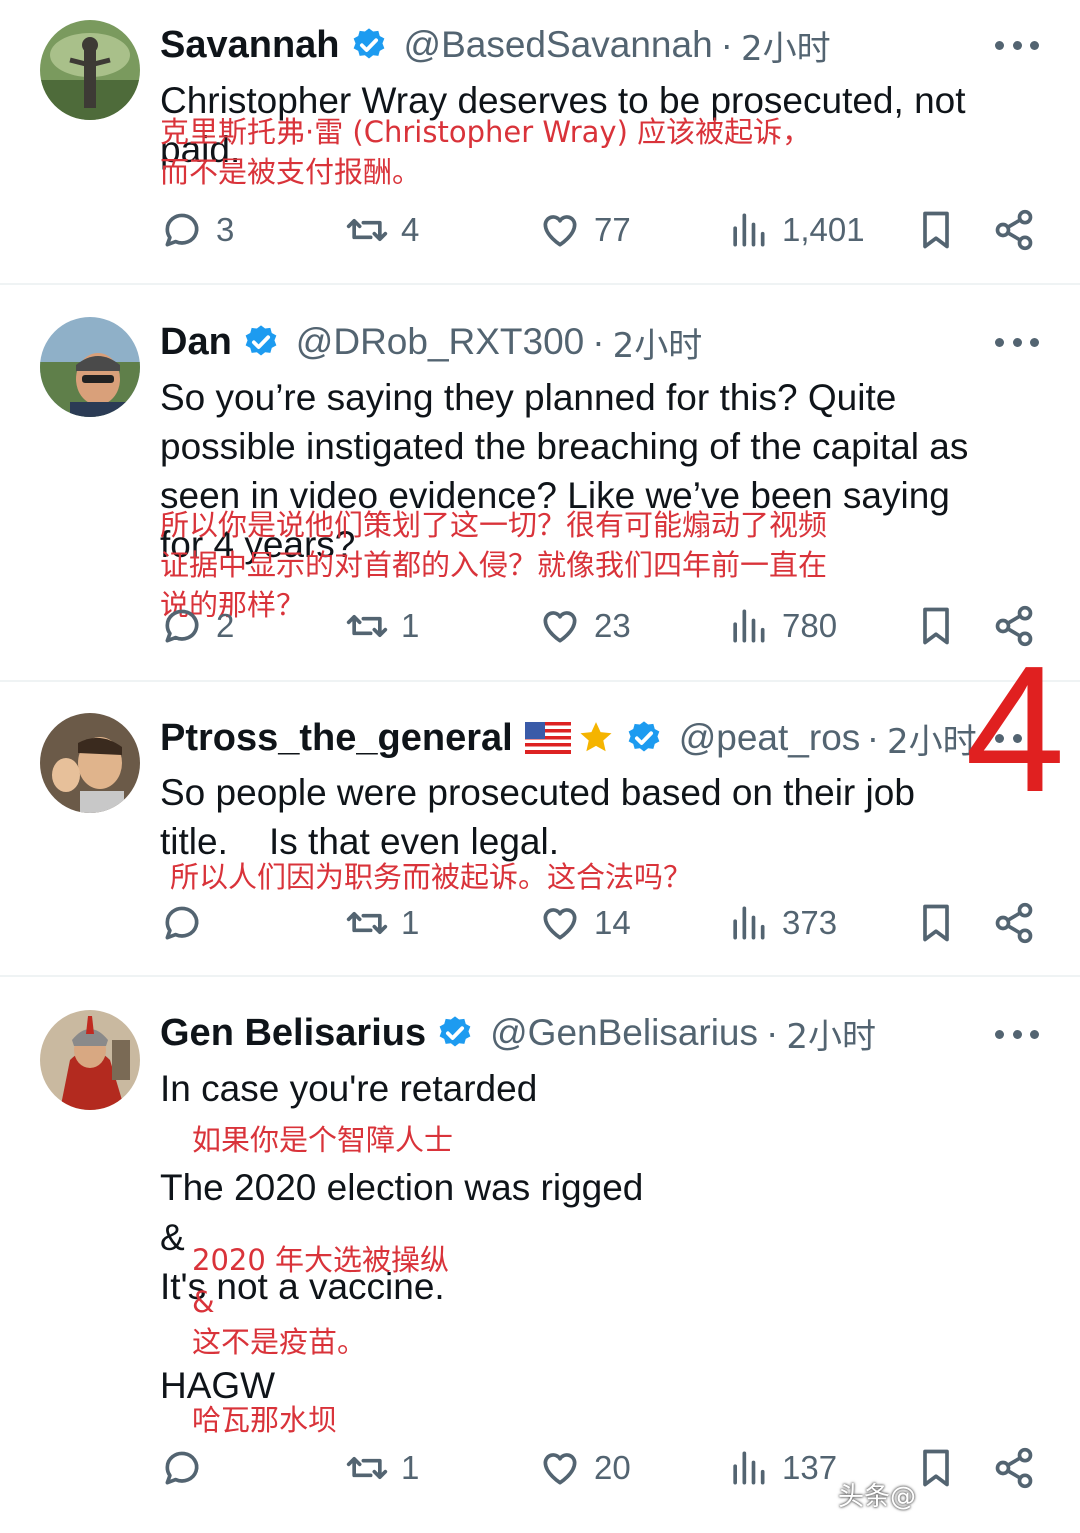 The image size is (1080, 1533). Describe the element at coordinates (810, 625) in the screenshot. I see `view-count: 780` at that location.